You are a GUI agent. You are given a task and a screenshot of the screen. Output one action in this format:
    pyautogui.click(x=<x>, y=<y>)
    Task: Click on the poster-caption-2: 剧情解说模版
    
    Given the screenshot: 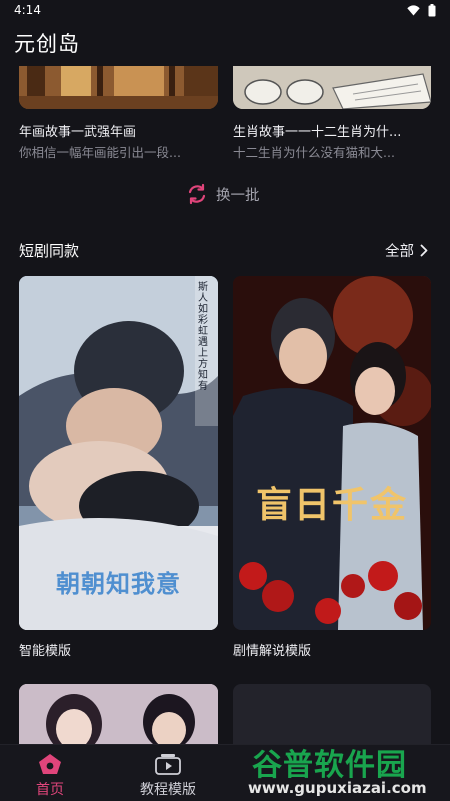 What is the action you would take?
    pyautogui.click(x=272, y=651)
    